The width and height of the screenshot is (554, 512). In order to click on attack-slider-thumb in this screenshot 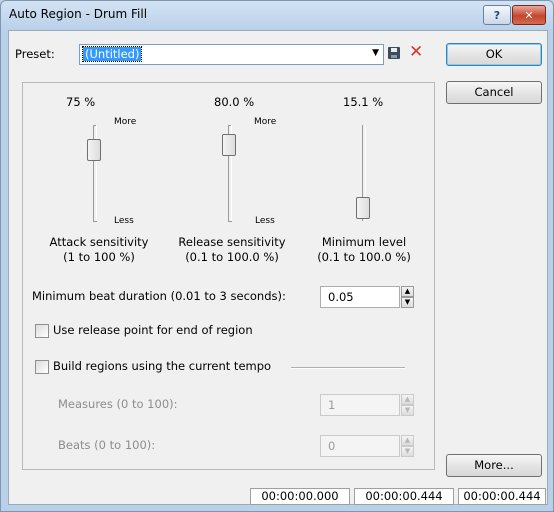, I will do `click(94, 150)`.